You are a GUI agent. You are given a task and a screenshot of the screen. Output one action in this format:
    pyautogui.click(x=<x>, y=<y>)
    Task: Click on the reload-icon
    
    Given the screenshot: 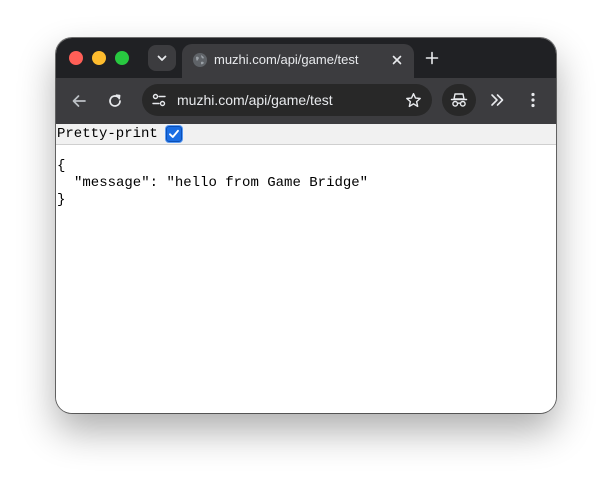 What is the action you would take?
    pyautogui.click(x=115, y=100)
    